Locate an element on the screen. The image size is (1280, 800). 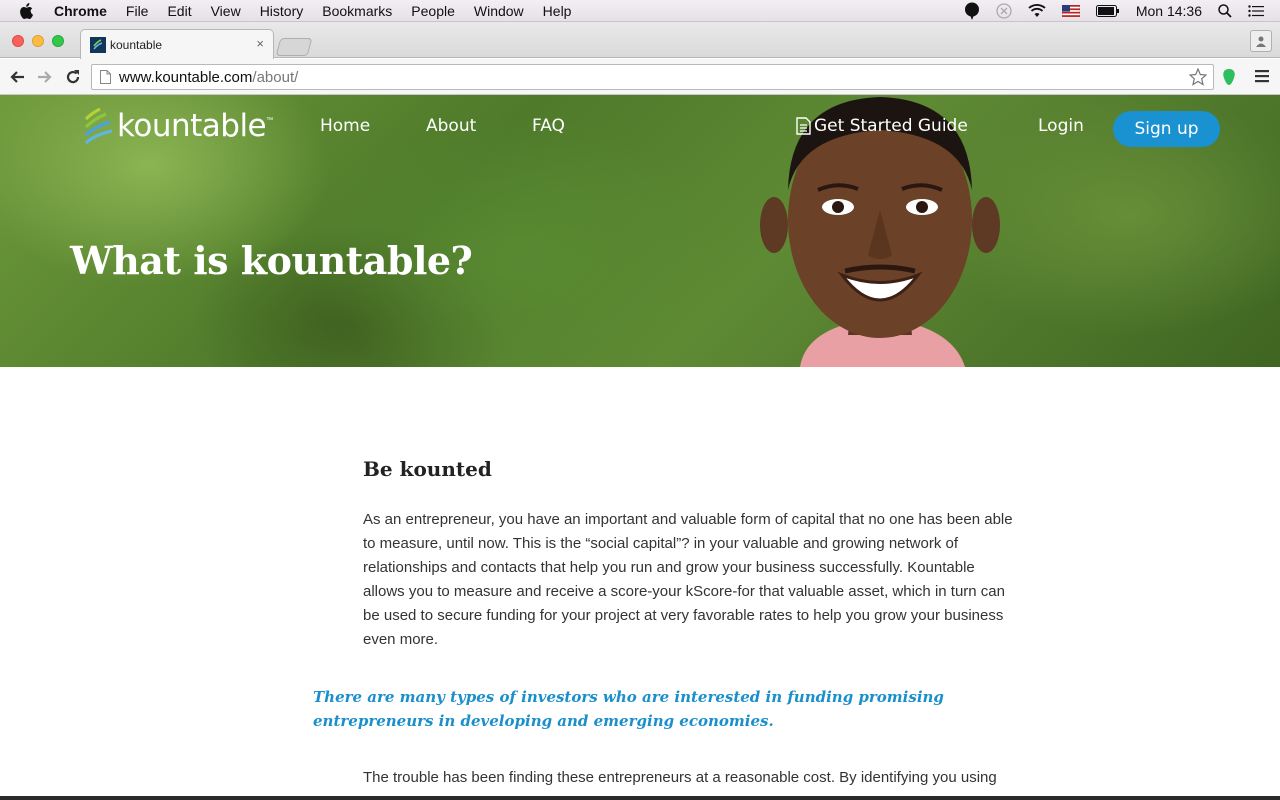
menu-bookmarks: Bookmarks is located at coordinates (357, 11).